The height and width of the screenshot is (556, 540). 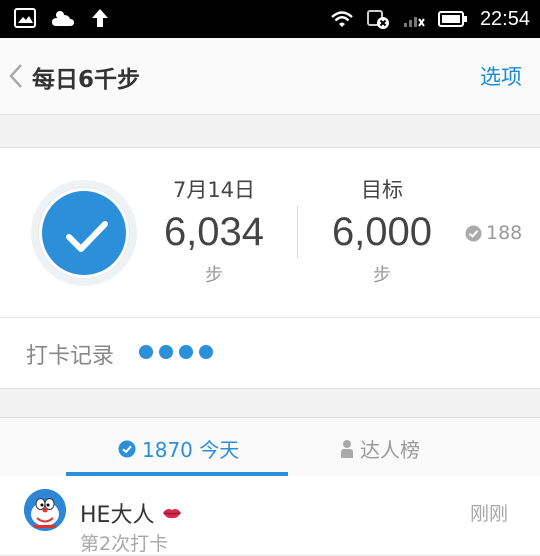 What do you see at coordinates (70, 354) in the screenshot?
I see `checkin-record-label: 打卡记录` at bounding box center [70, 354].